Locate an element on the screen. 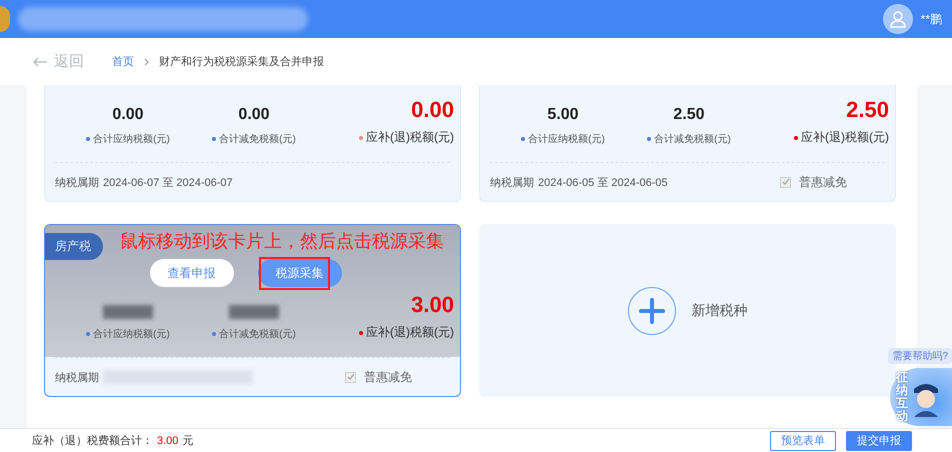 This screenshot has width=952, height=452. breadcrumb-current: 财产和行为税税源采集及合并申报 is located at coordinates (241, 61).